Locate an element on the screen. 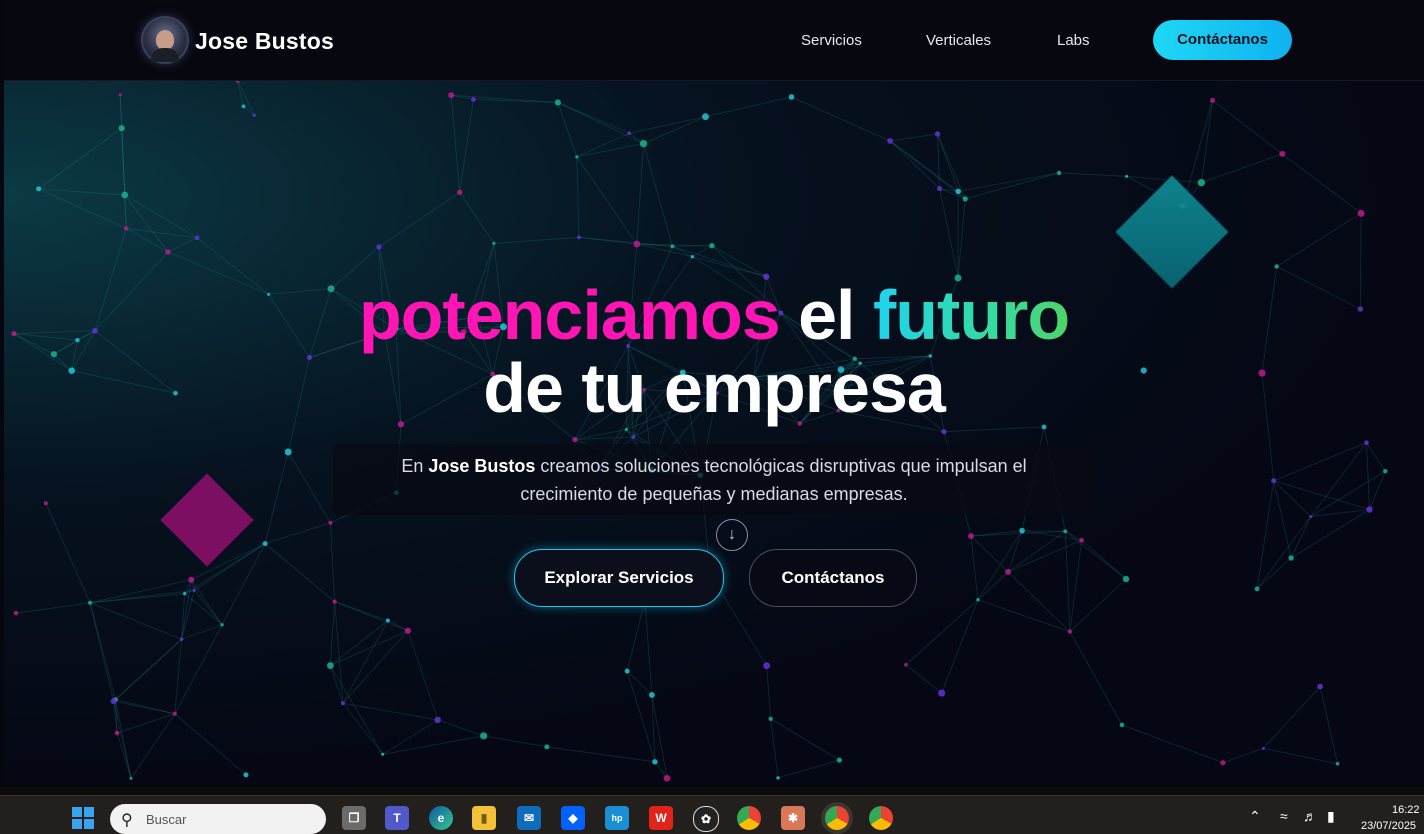  avatar-face is located at coordinates (165, 40).